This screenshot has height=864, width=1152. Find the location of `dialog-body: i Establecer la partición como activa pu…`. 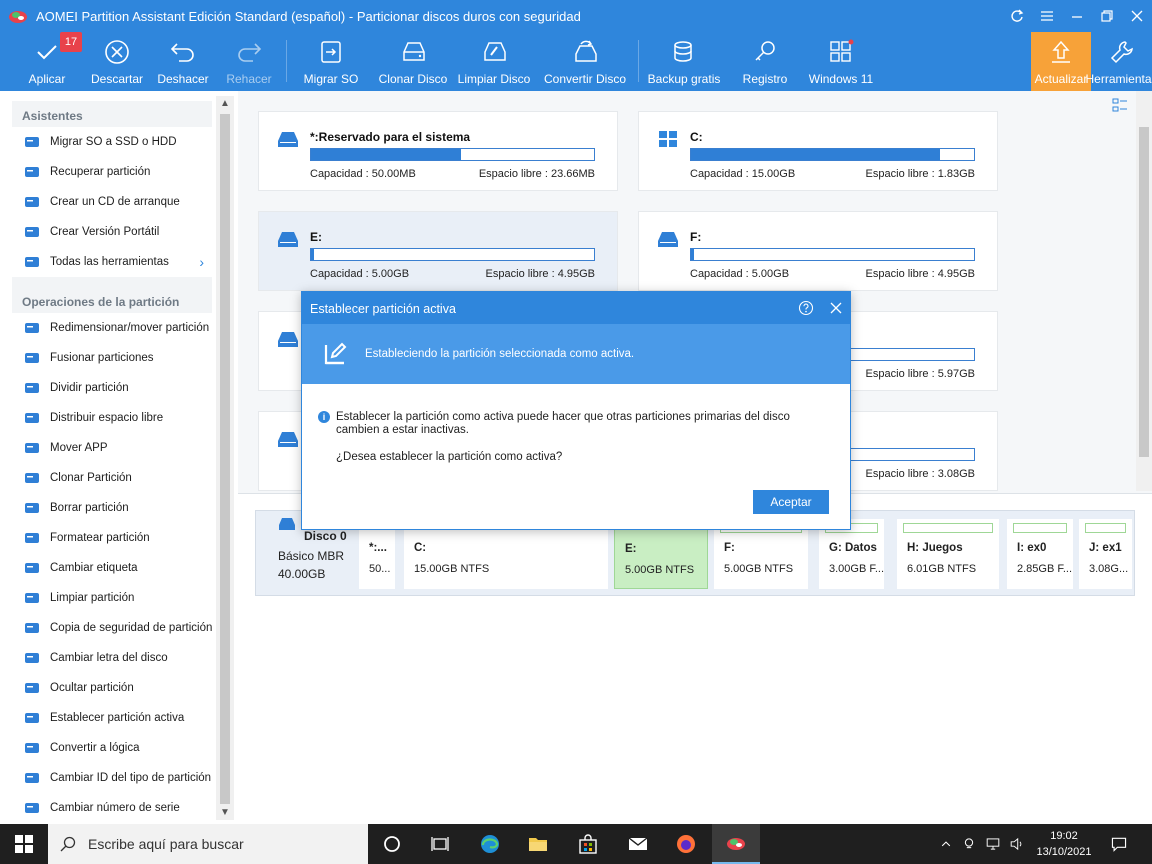

dialog-body: i Establecer la partición como activa pu… is located at coordinates (576, 456).